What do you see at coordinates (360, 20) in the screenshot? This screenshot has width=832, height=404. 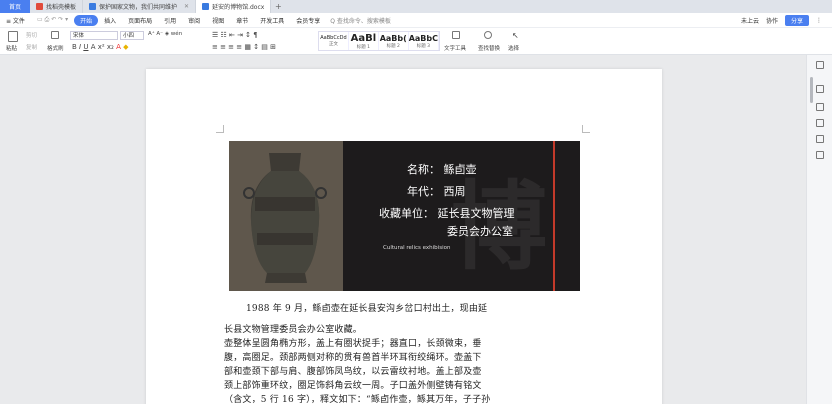 I see `command-search: Q 查找命令、搜索模板` at bounding box center [360, 20].